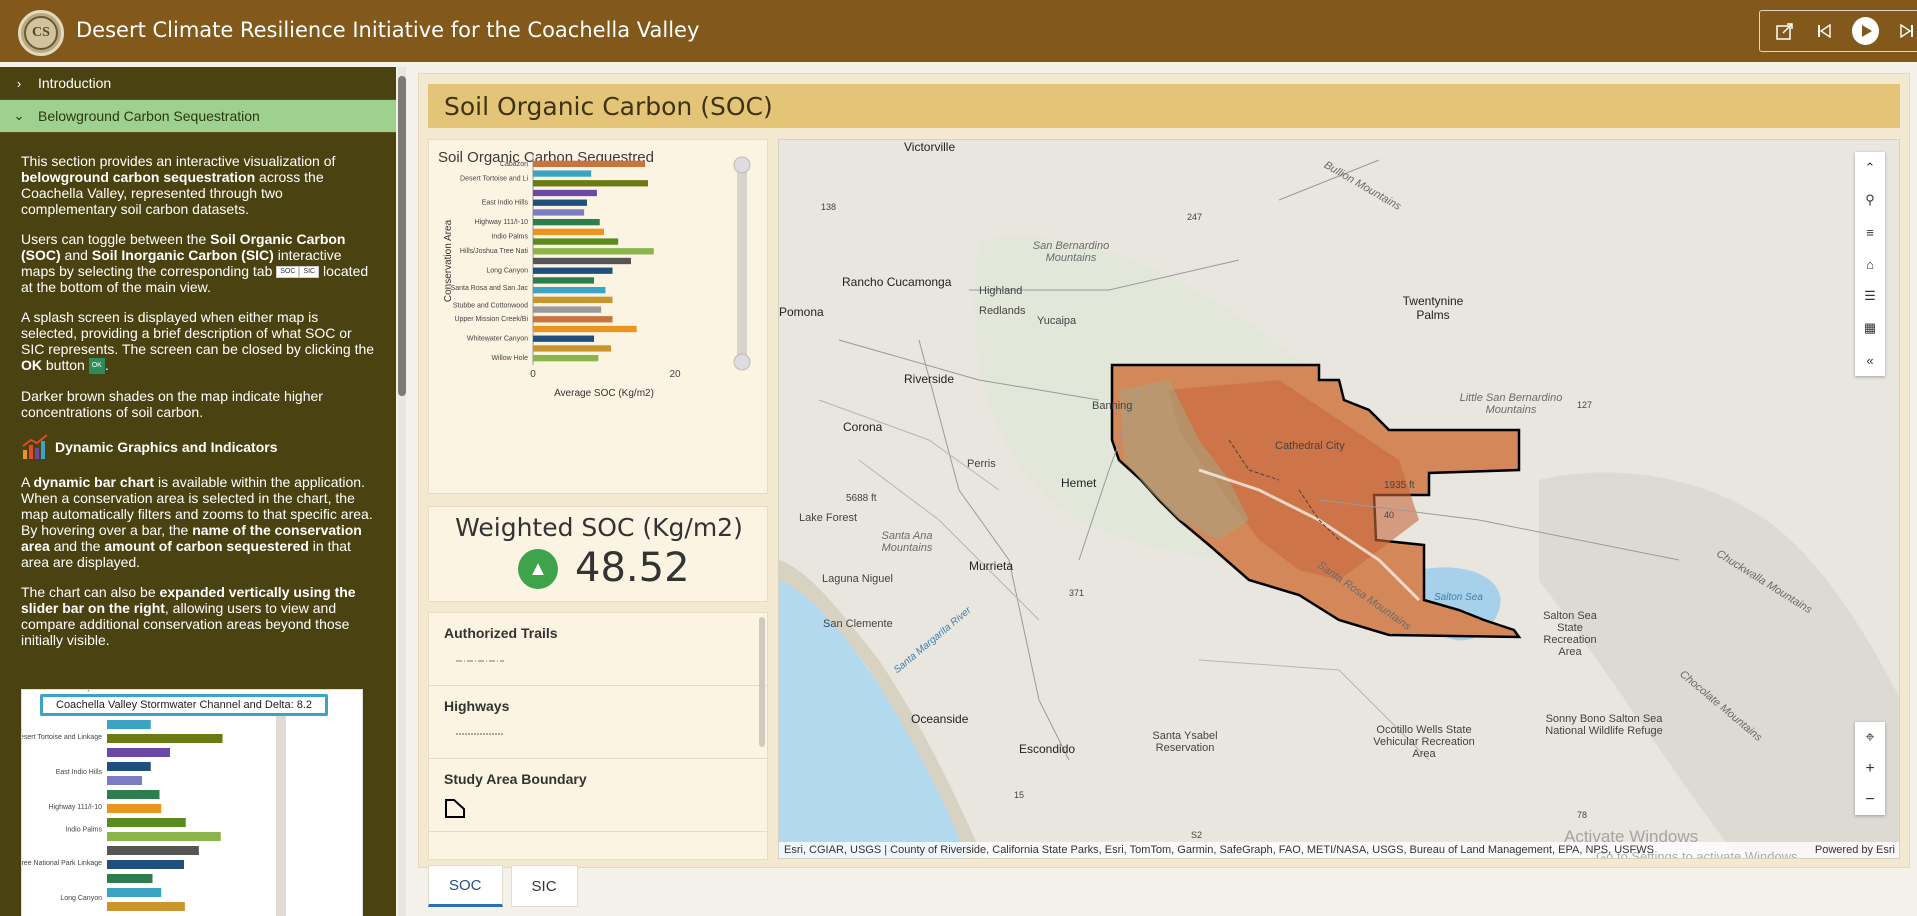 Image resolution: width=1917 pixels, height=916 pixels. What do you see at coordinates (1185, 742) in the screenshot?
I see `map-label: Santa Ysabel Reservation` at bounding box center [1185, 742].